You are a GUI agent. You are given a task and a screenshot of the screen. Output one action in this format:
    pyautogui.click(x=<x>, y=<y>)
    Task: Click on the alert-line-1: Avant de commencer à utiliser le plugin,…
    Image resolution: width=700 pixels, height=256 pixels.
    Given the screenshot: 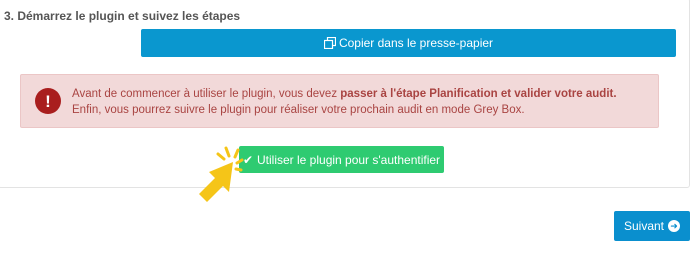 What is the action you would take?
    pyautogui.click(x=344, y=94)
    